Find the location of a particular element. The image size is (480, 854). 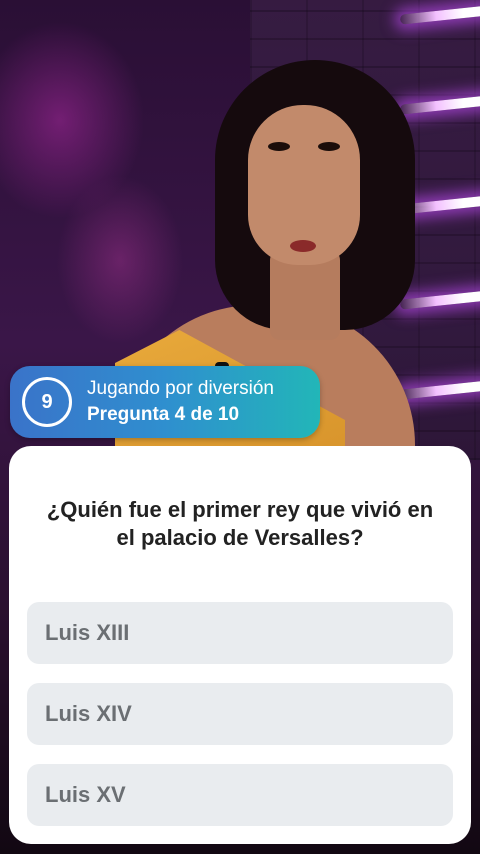

answer-option-2: Luis XIV is located at coordinates (240, 714).